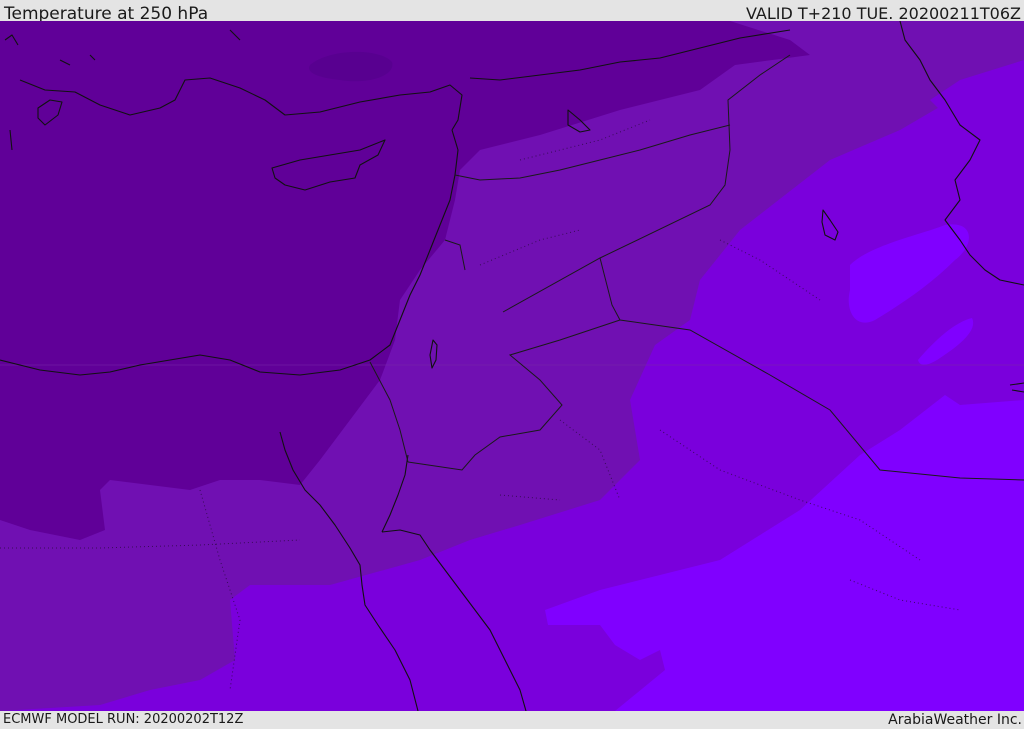  What do you see at coordinates (123, 719) in the screenshot?
I see `model-run-label: ECMWF MODEL RUN: 20200202T12Z` at bounding box center [123, 719].